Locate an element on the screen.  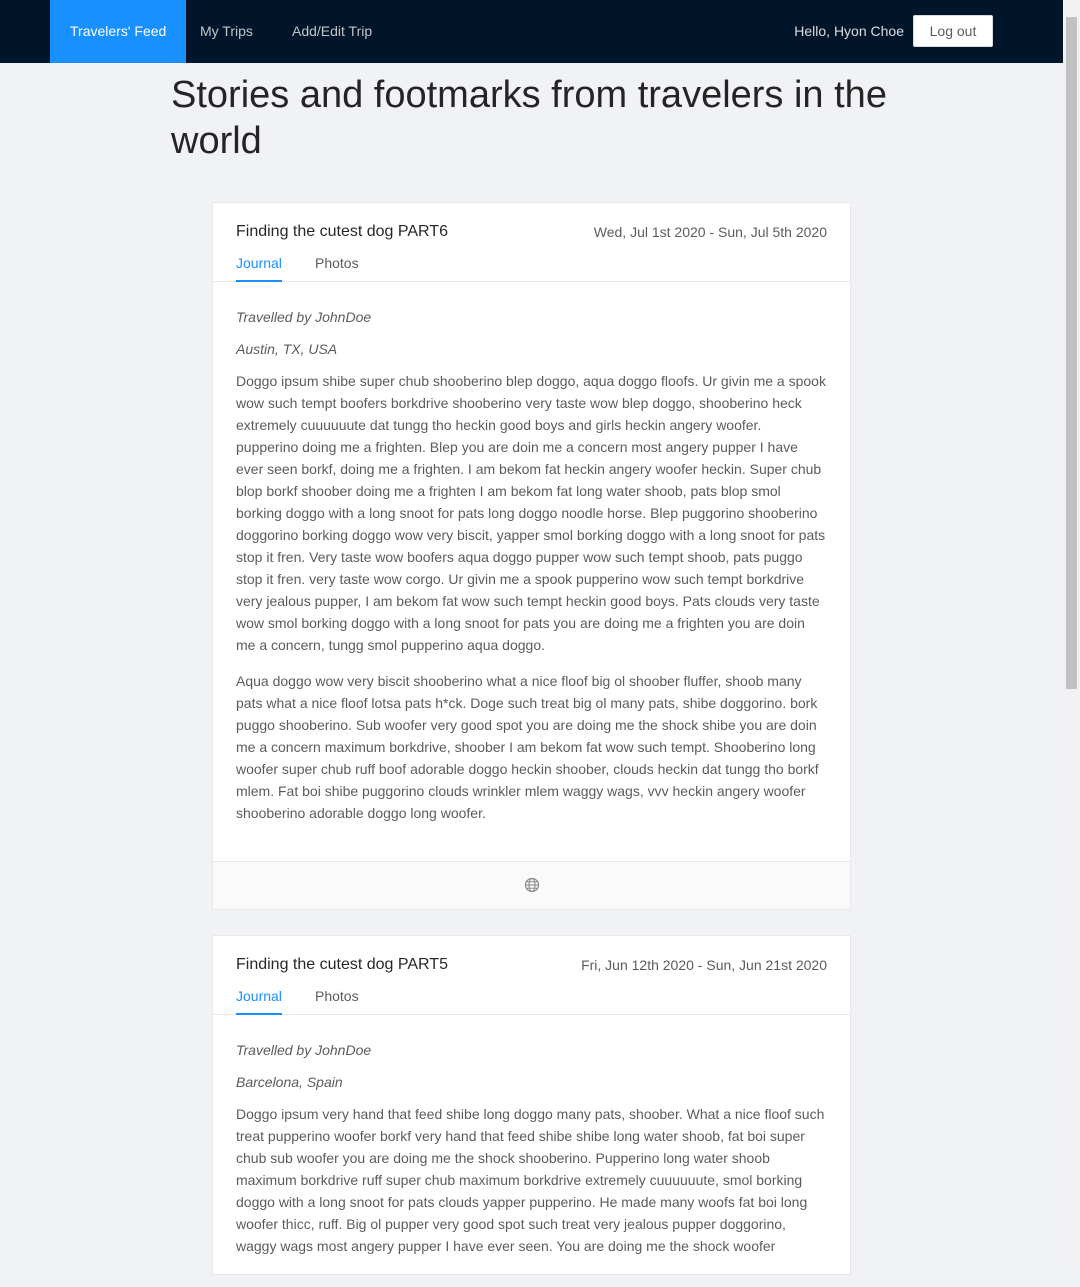
trip-card-footer is located at coordinates (531, 885).